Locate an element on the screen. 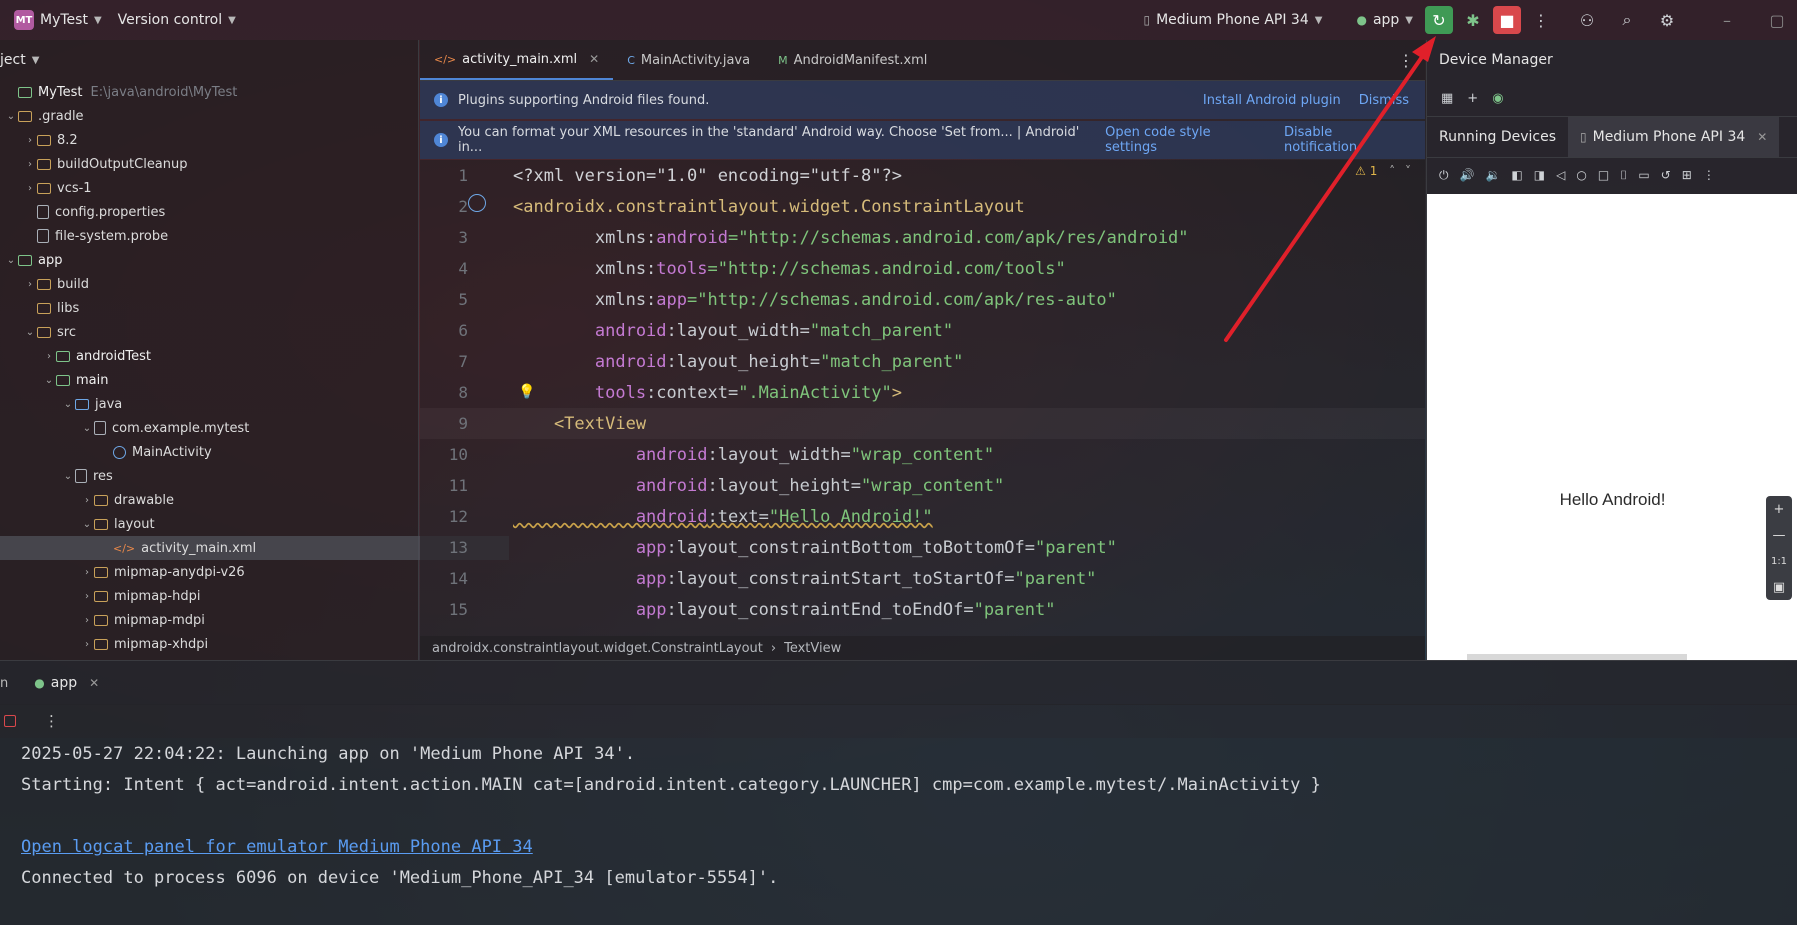 Image resolution: width=1797 pixels, height=925 pixels. tree-item: › 8.2 is located at coordinates (216, 140).